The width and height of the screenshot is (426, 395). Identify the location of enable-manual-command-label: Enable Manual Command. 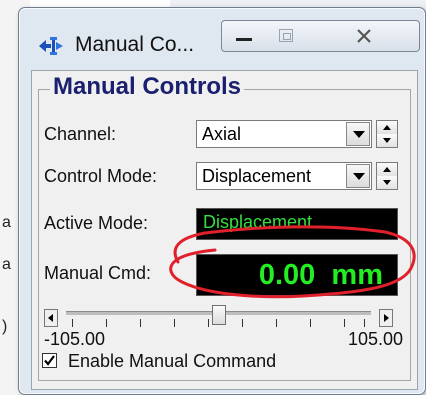
(172, 361).